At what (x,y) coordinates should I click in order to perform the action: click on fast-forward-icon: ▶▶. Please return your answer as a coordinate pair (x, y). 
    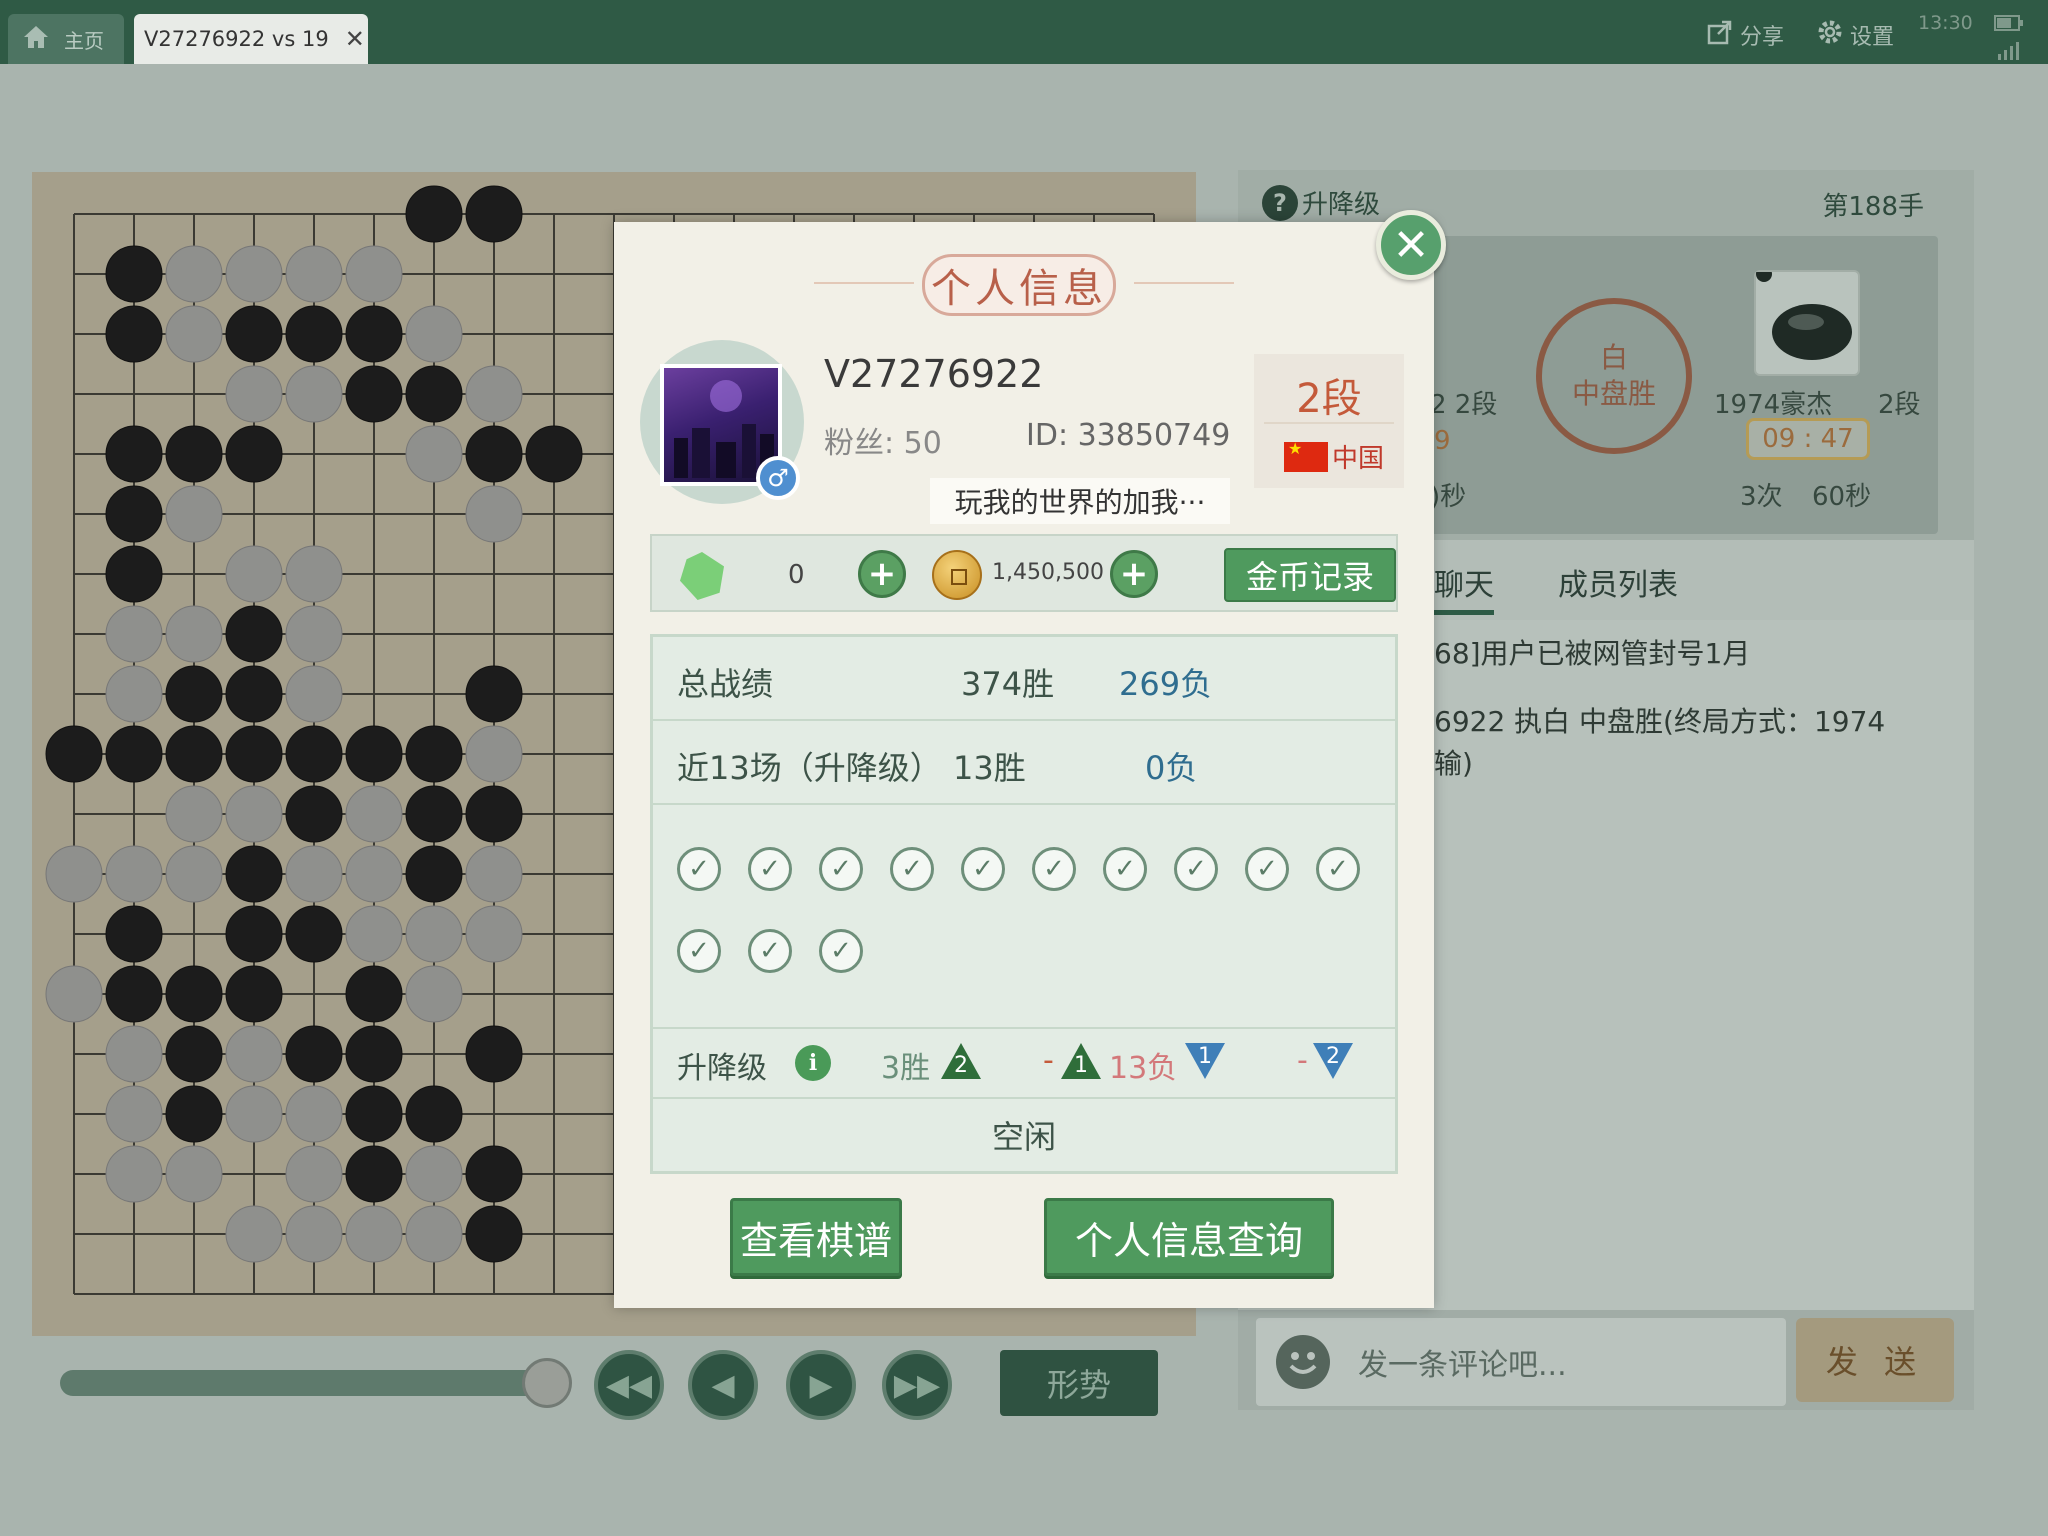
    Looking at the image, I should click on (917, 1385).